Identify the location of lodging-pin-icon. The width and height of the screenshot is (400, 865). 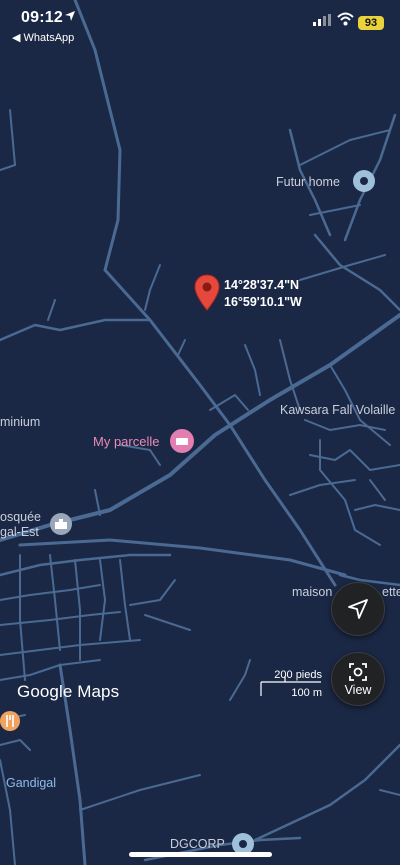
(182, 441).